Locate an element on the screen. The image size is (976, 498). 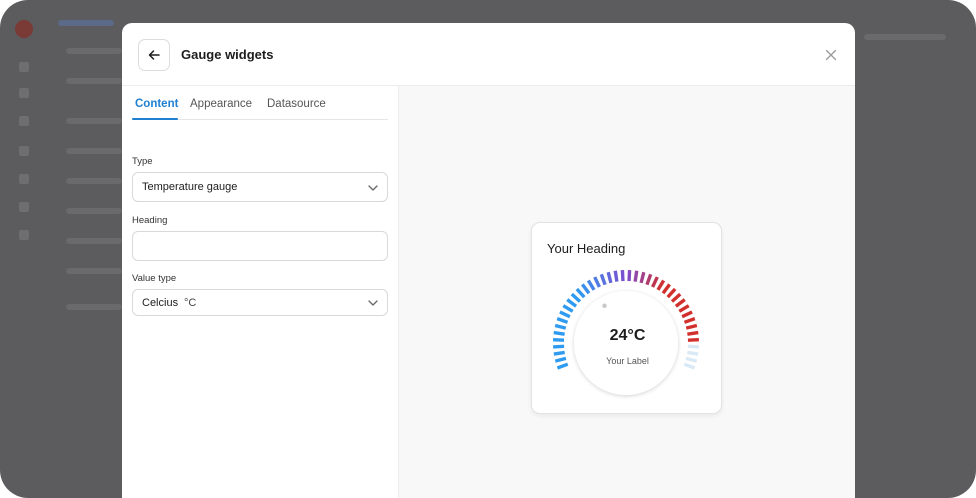
tab-content-label: Content is located at coordinates (157, 104).